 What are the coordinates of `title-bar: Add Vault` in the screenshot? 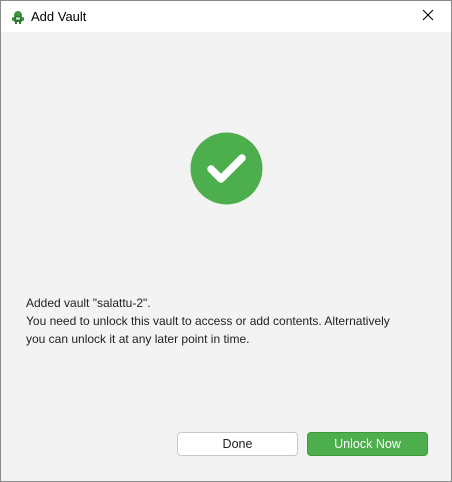 It's located at (226, 16).